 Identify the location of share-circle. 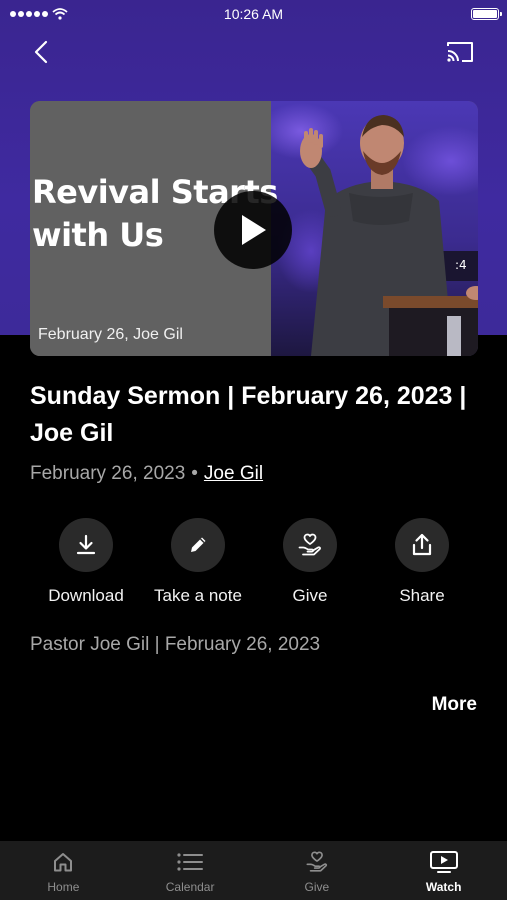
(422, 545).